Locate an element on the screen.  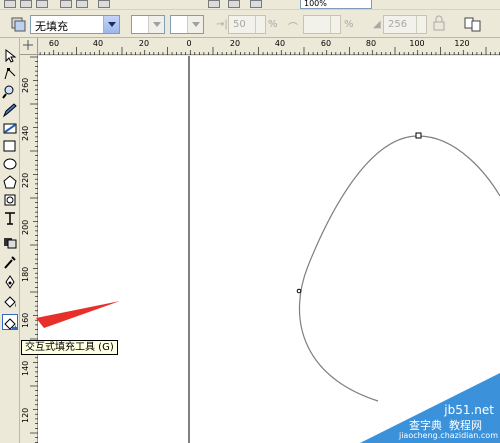
watermark-url: jiaocheng.chazidian.com is located at coordinates (448, 435).